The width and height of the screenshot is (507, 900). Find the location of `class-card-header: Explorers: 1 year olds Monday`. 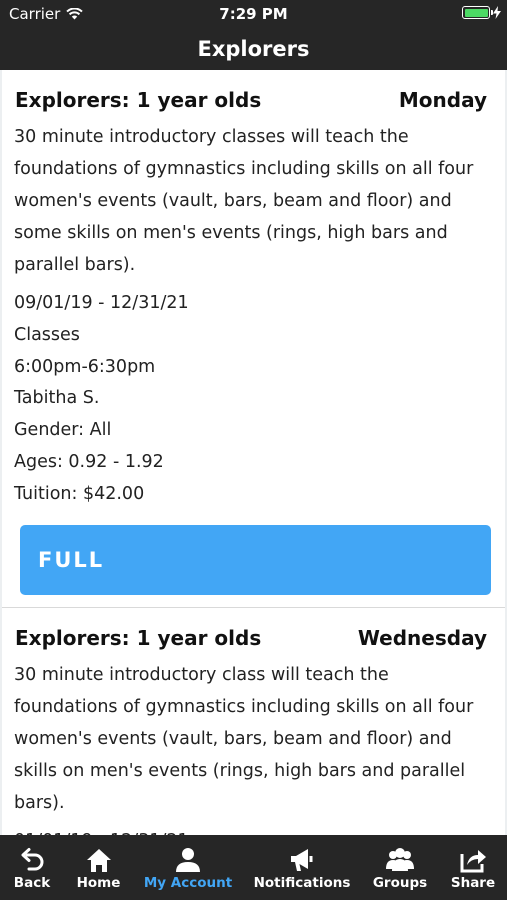

class-card-header: Explorers: 1 year olds Monday is located at coordinates (253, 100).